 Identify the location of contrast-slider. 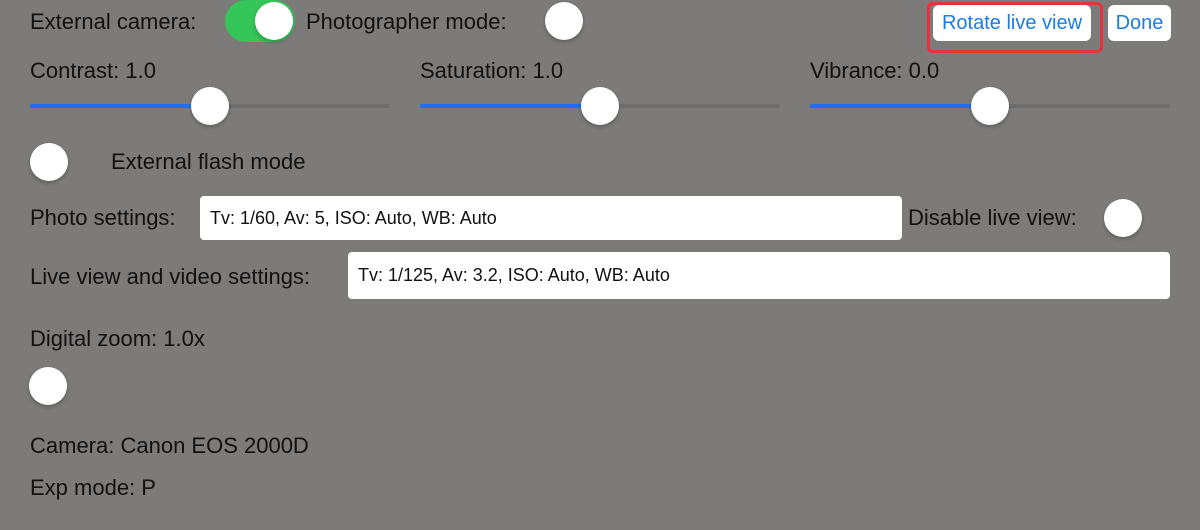
(210, 106).